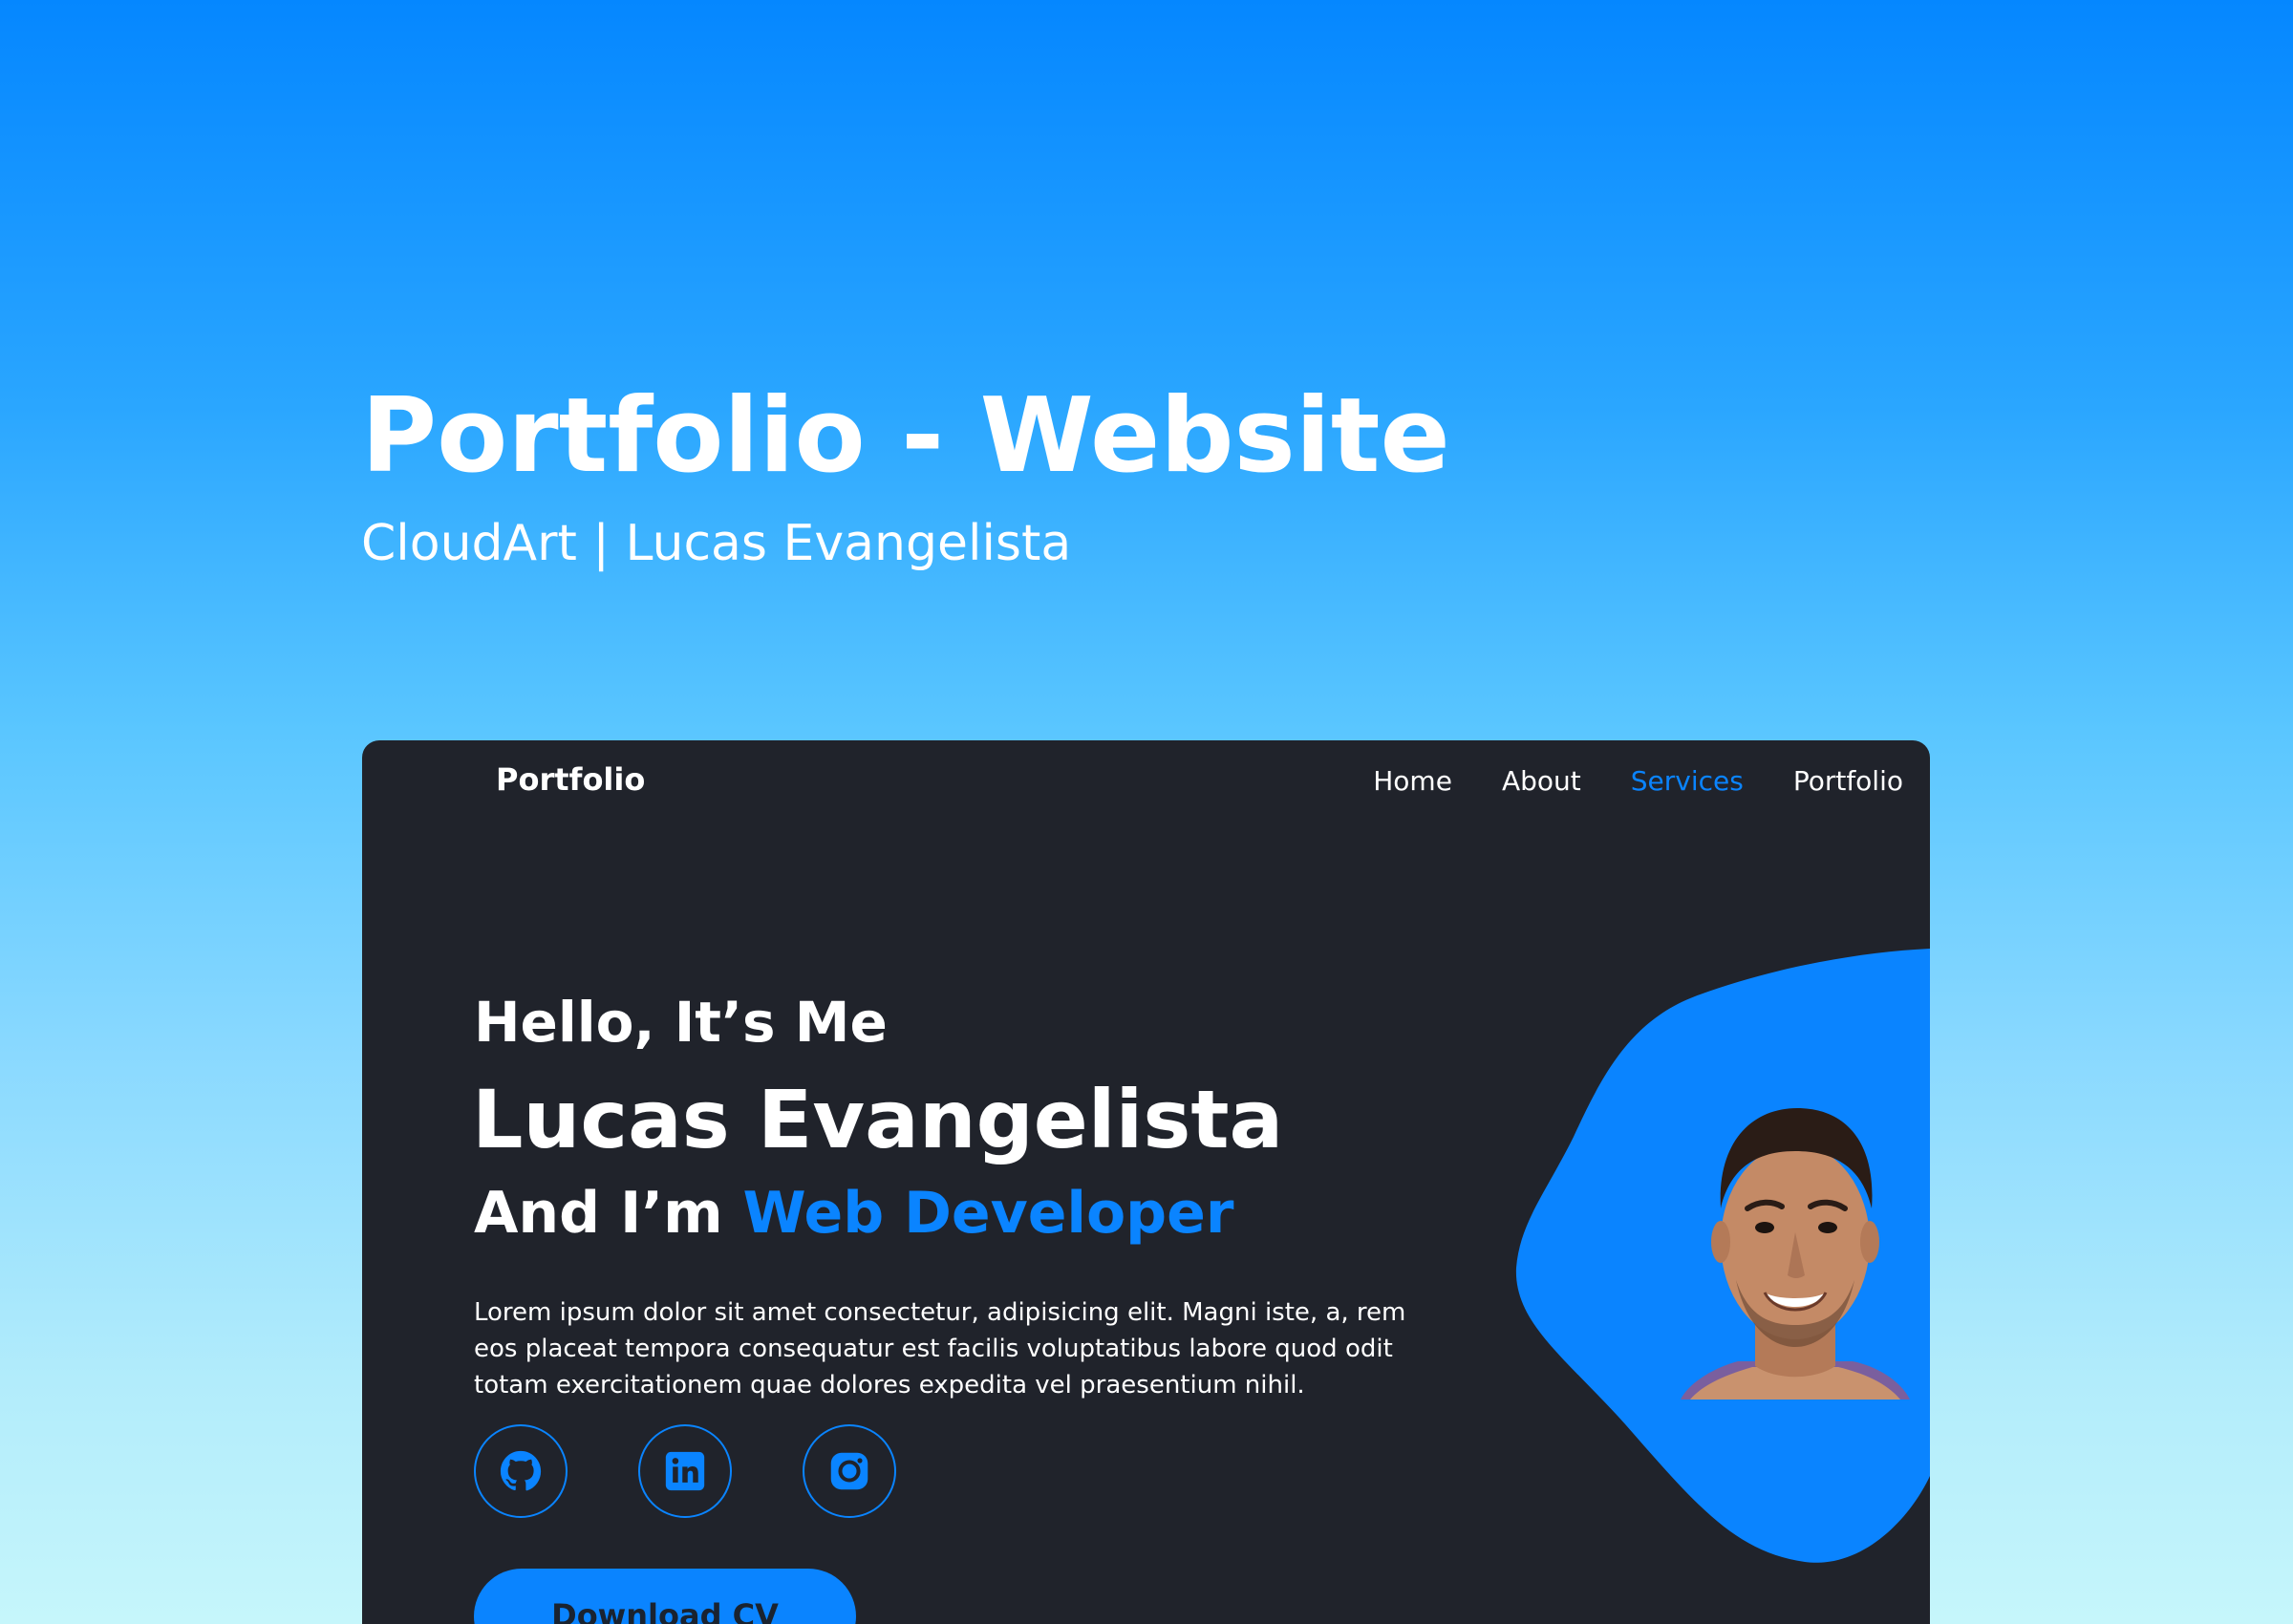  I want to click on social-links, so click(685, 1471).